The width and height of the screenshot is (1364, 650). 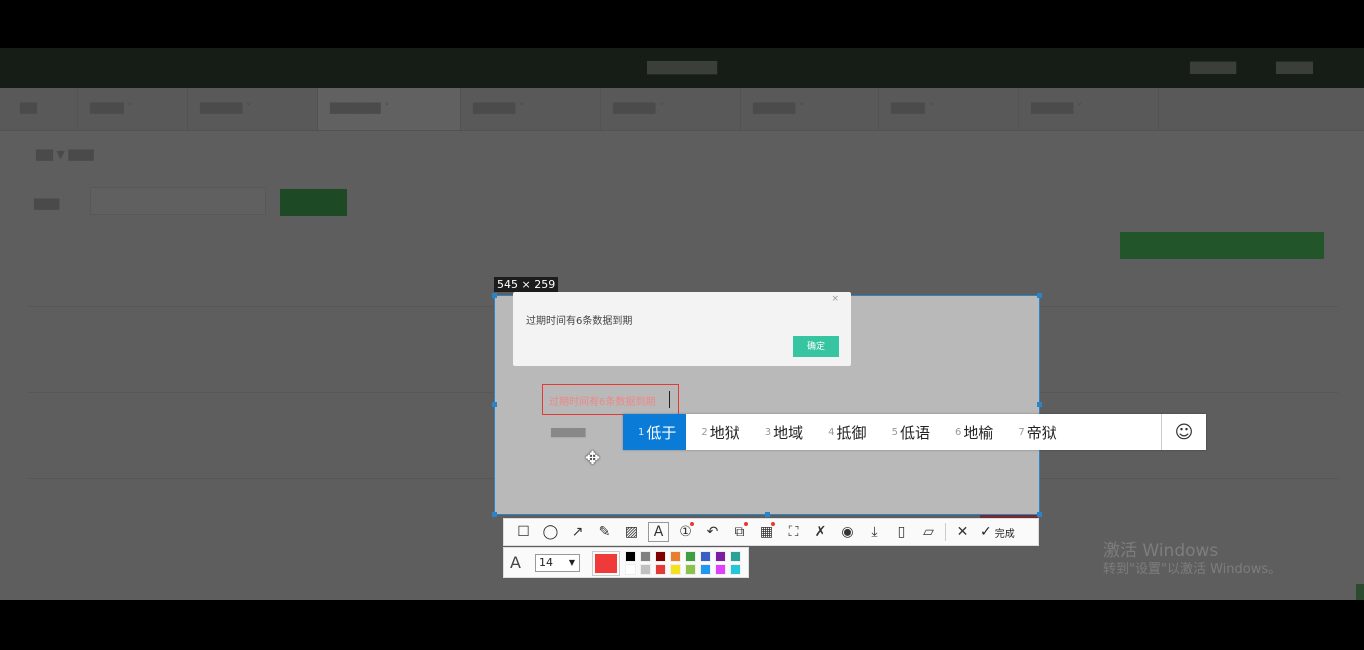 What do you see at coordinates (1192, 569) in the screenshot?
I see `activate-windows-subtitle: 转到"设置"以激活 Windows。` at bounding box center [1192, 569].